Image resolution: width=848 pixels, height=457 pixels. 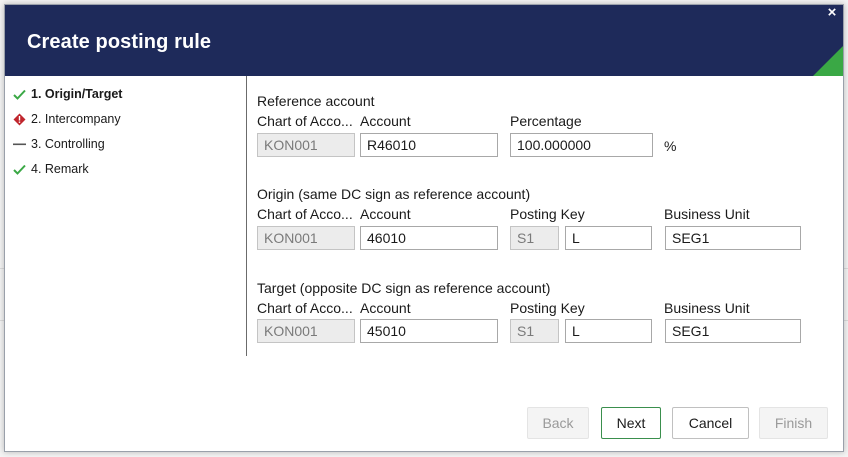 What do you see at coordinates (608, 238) in the screenshot?
I see `origin-posting-key-input` at bounding box center [608, 238].